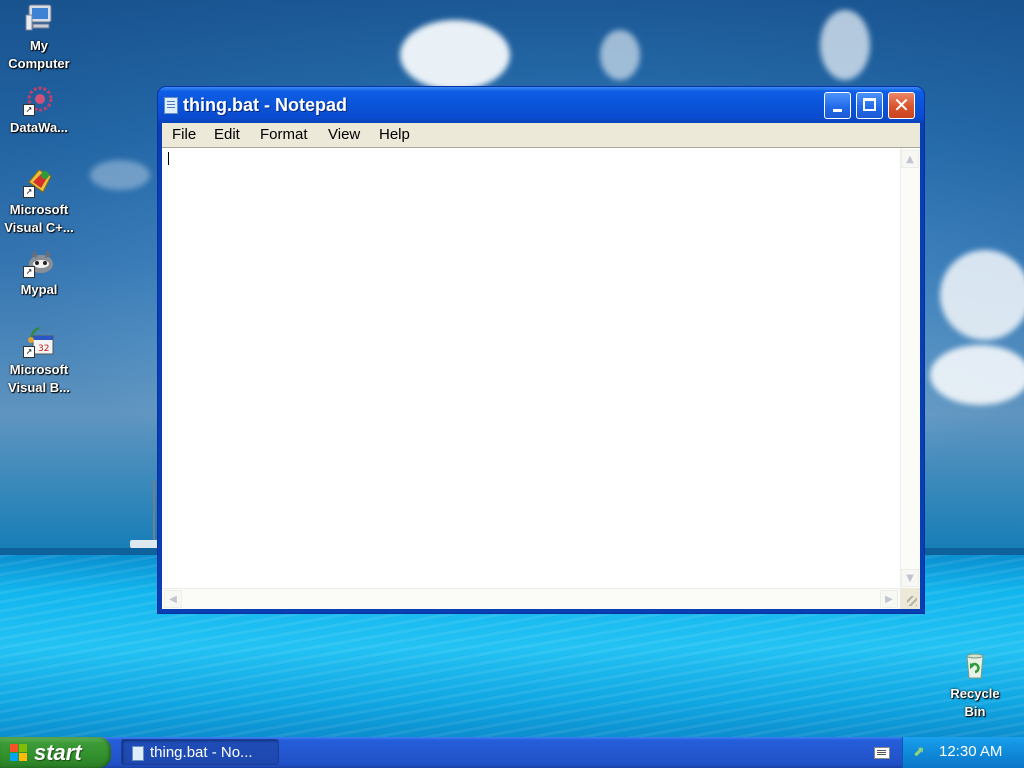 The image size is (1024, 768). Describe the element at coordinates (975, 711) in the screenshot. I see `desktop-icon-label: Bin` at that location.